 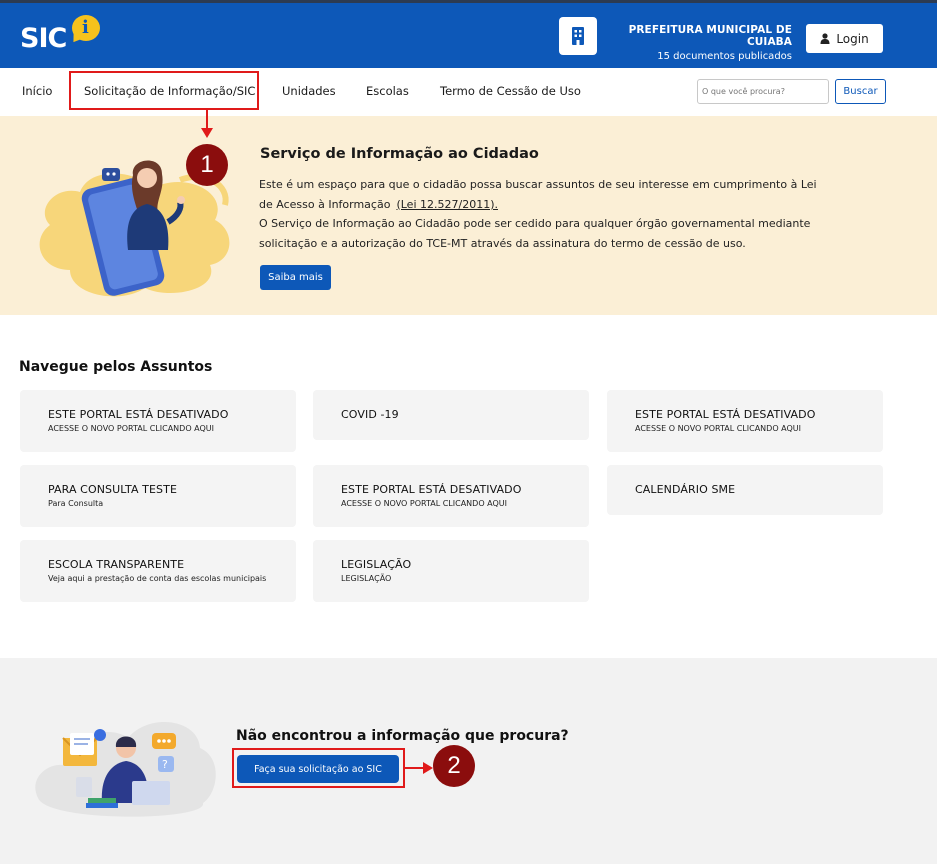 What do you see at coordinates (76, 503) in the screenshot?
I see `topic-card-subtitle: Para Consulta` at bounding box center [76, 503].